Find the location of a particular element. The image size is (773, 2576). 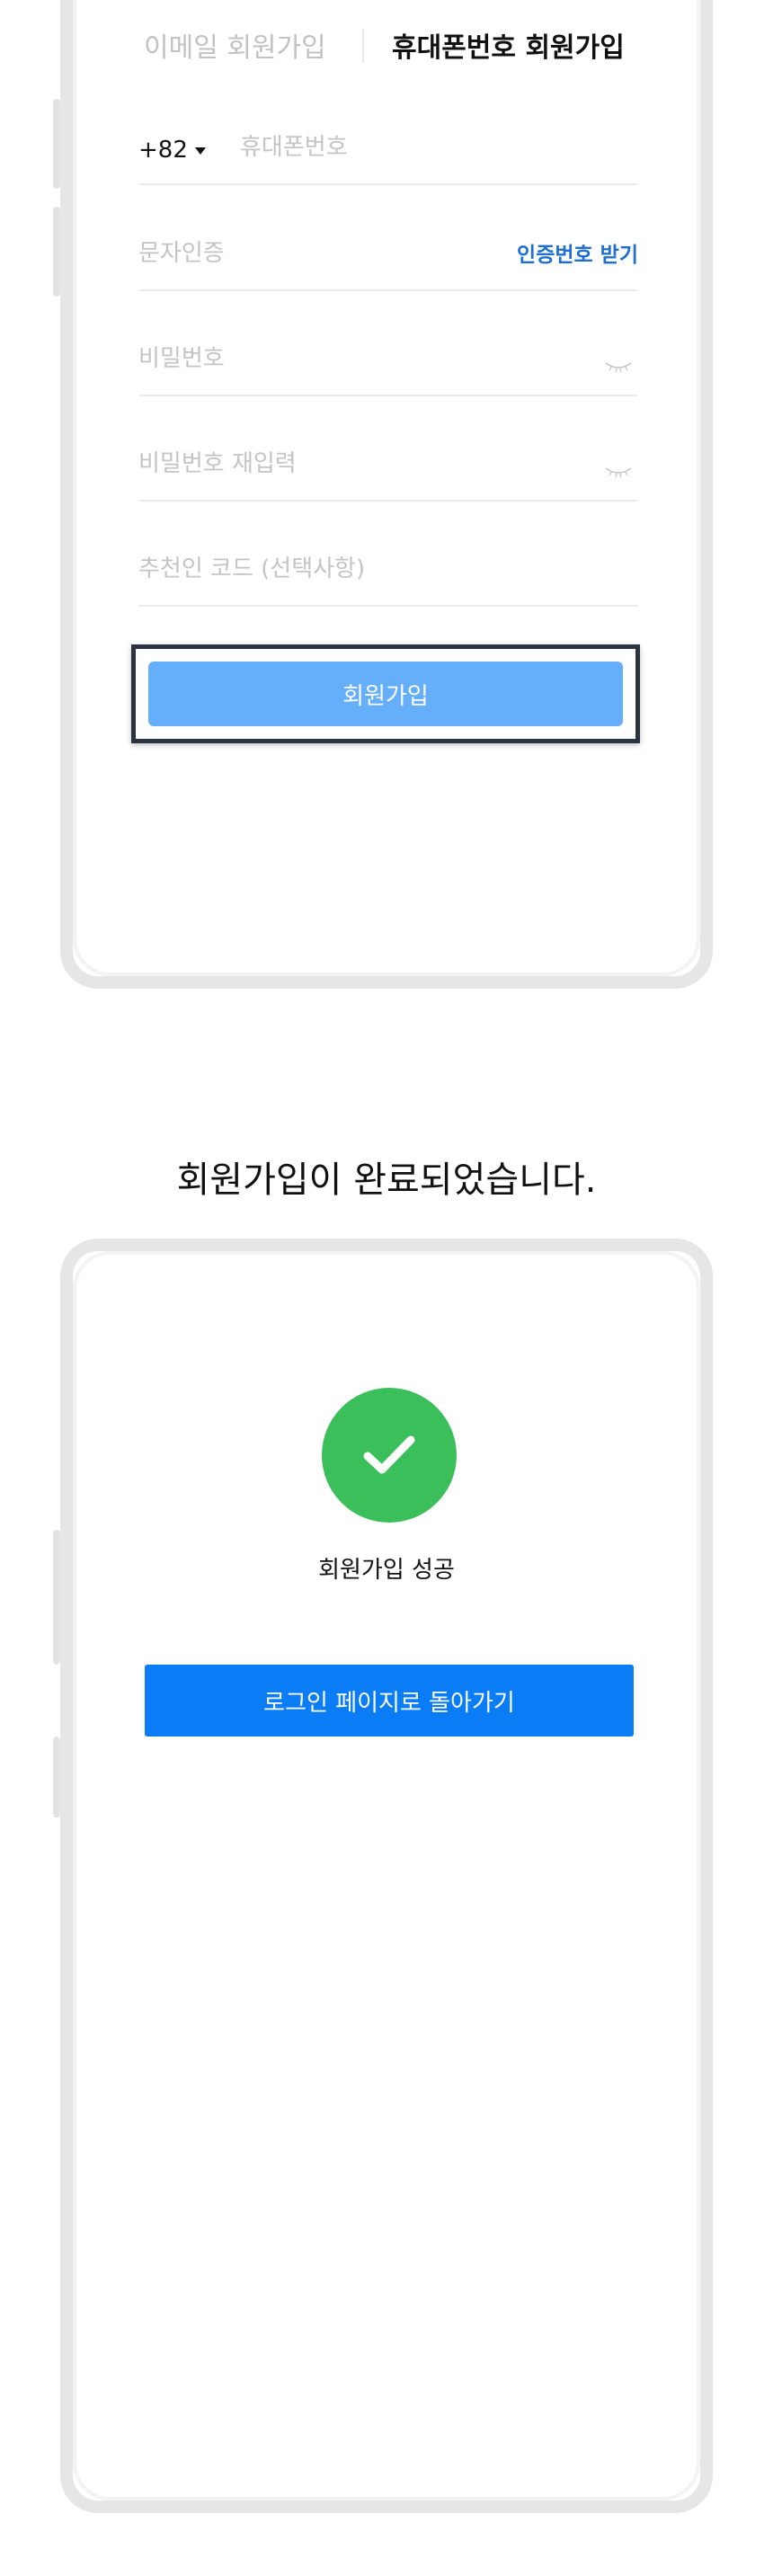

sms-code-input: 문자인증 is located at coordinates (181, 251).